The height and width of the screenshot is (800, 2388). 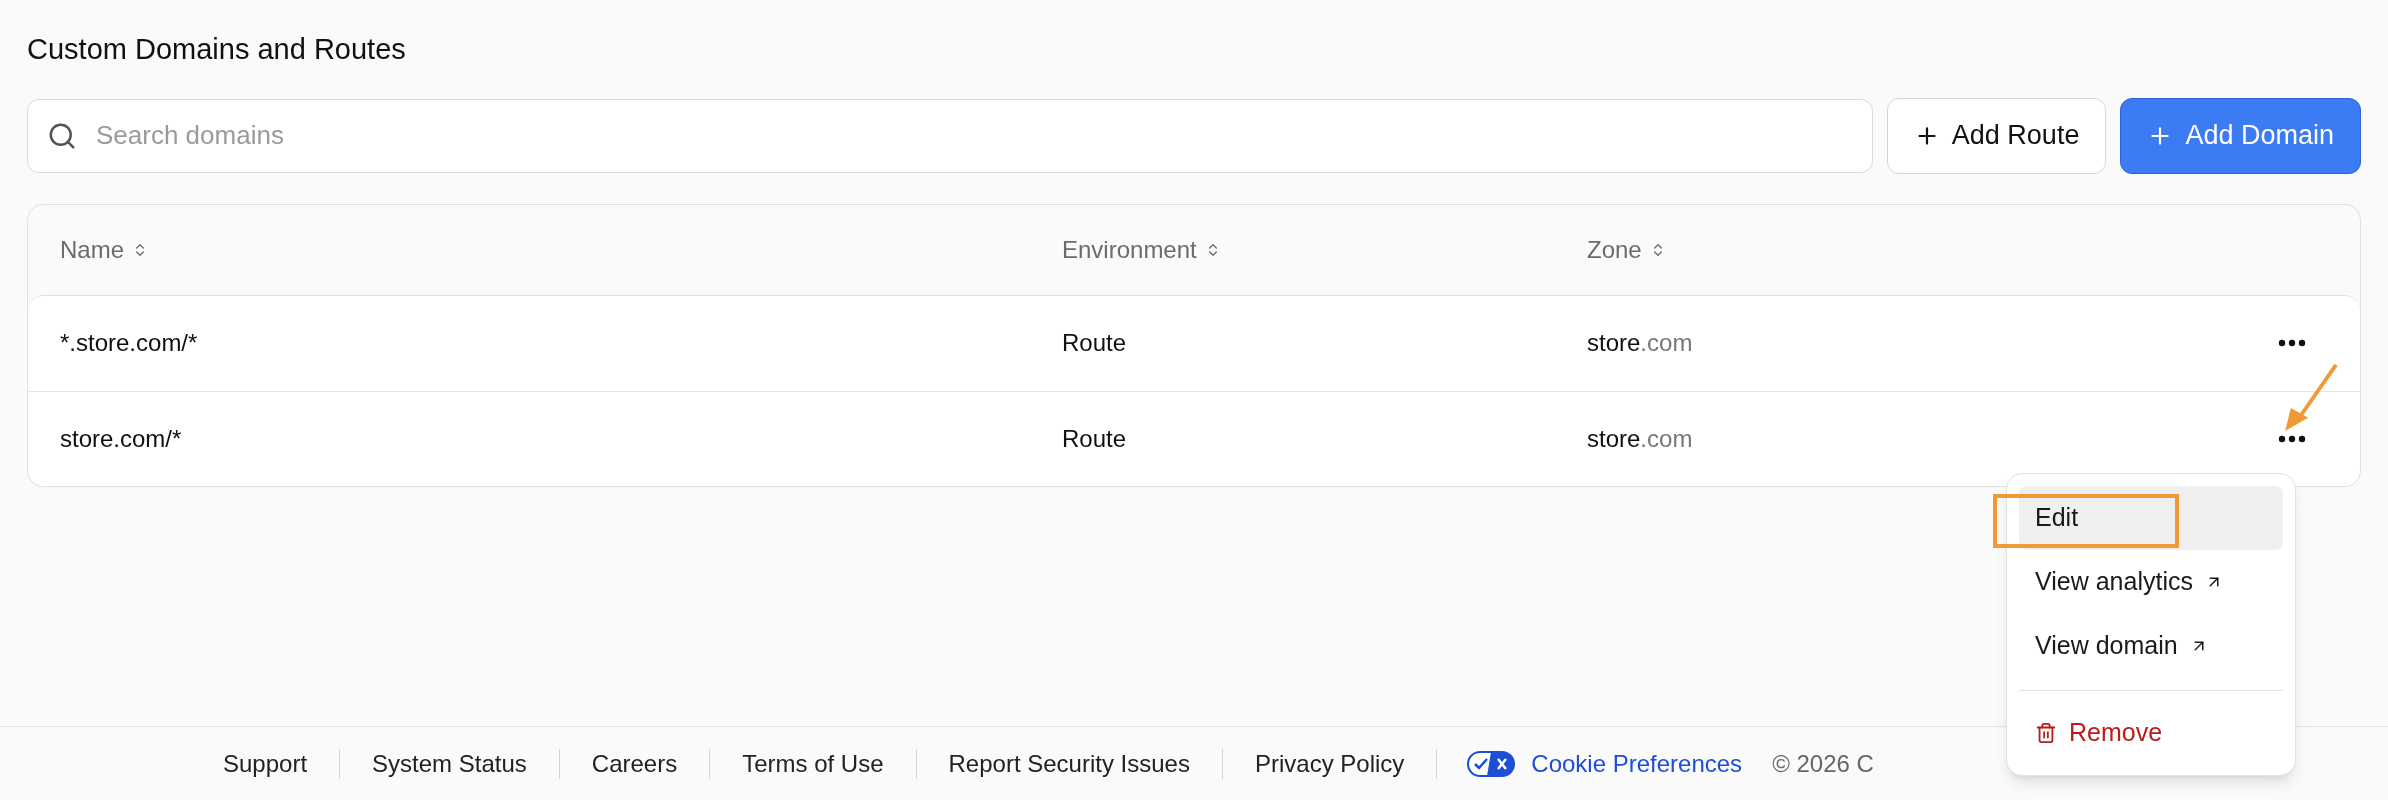 I want to click on footer-link: Privacy Policy, so click(x=1329, y=763).